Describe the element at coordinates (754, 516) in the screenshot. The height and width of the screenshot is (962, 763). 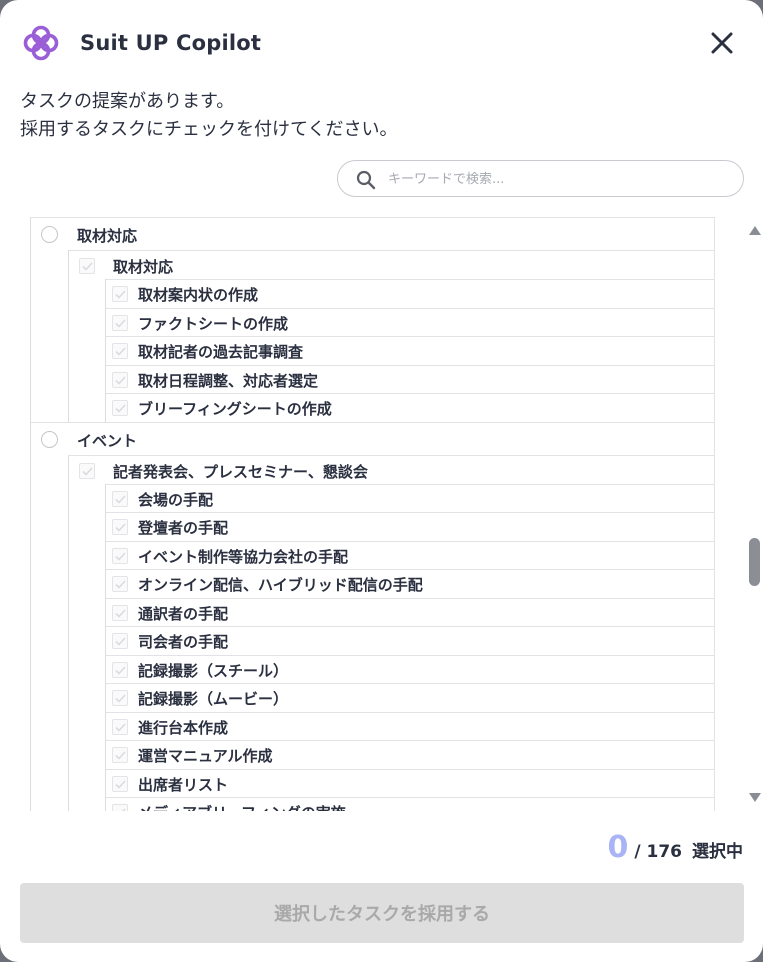
I see `scrollbar` at that location.